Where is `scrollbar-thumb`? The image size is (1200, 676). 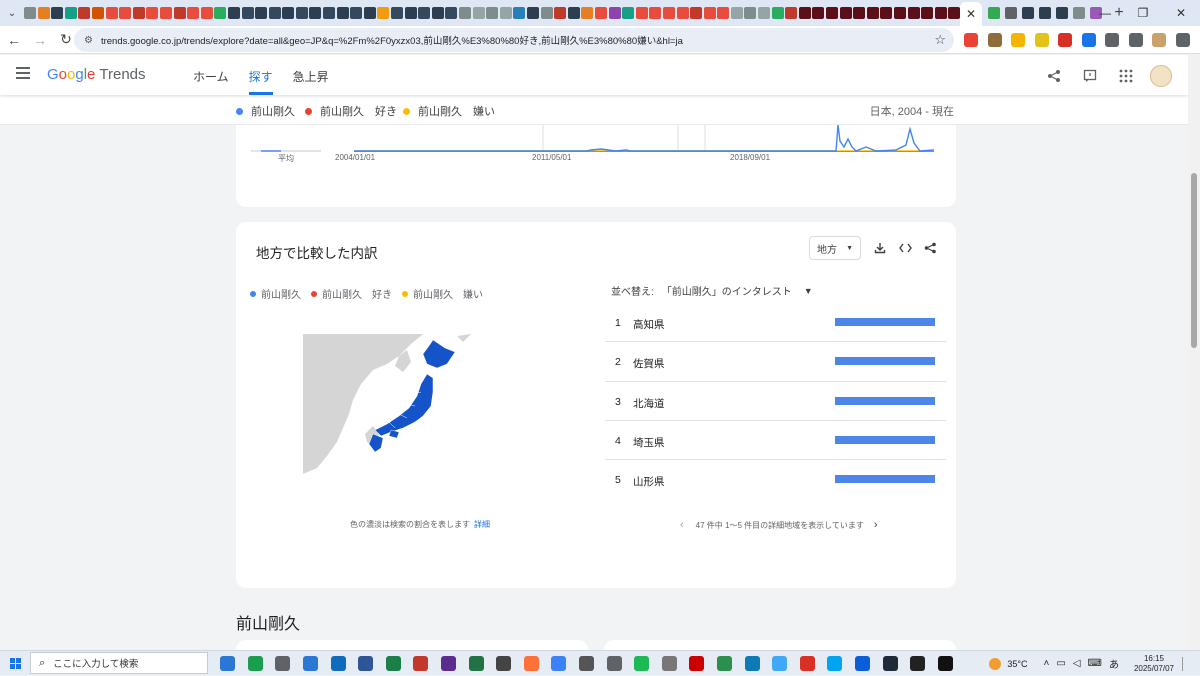
scrollbar-thumb is located at coordinates (1194, 260).